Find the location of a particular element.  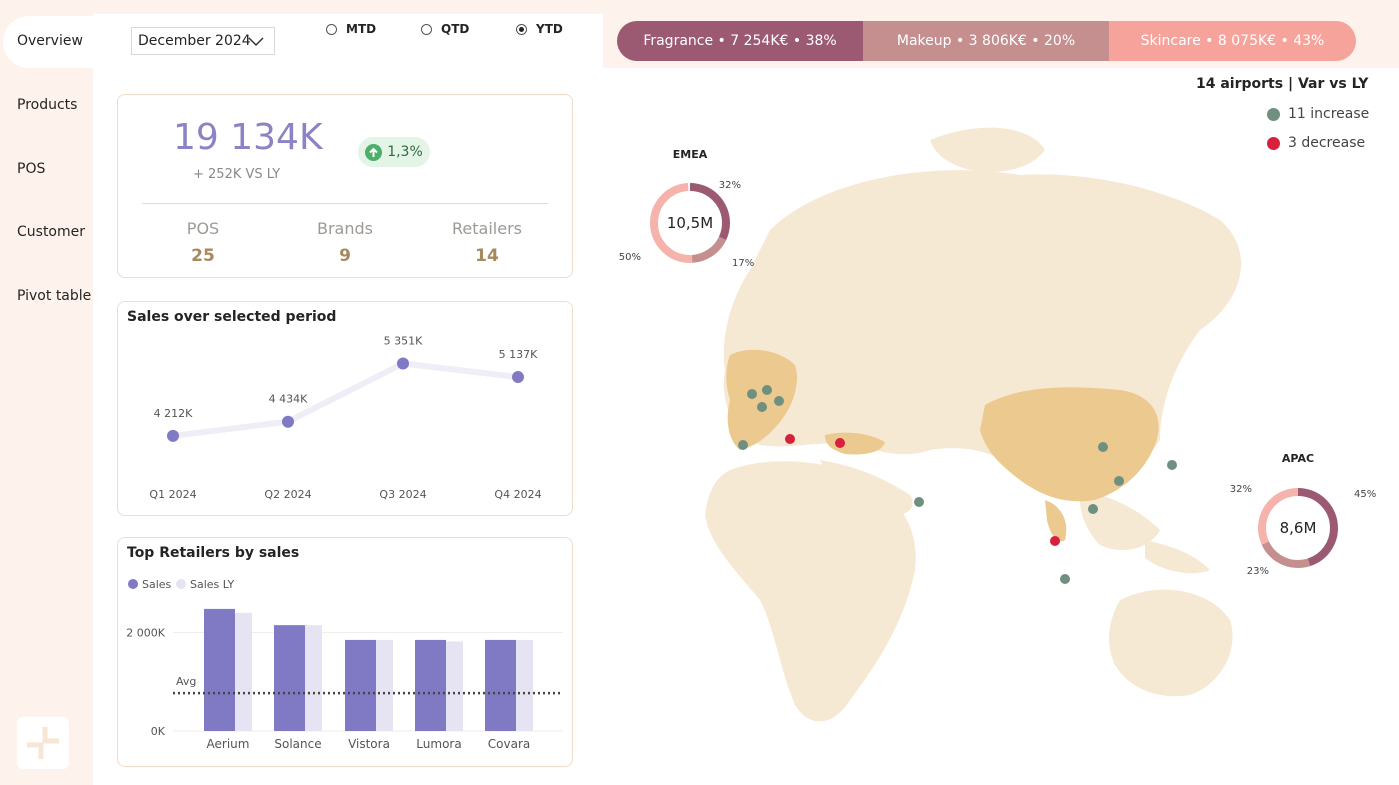

nav-item-products: Products is located at coordinates (47, 105).